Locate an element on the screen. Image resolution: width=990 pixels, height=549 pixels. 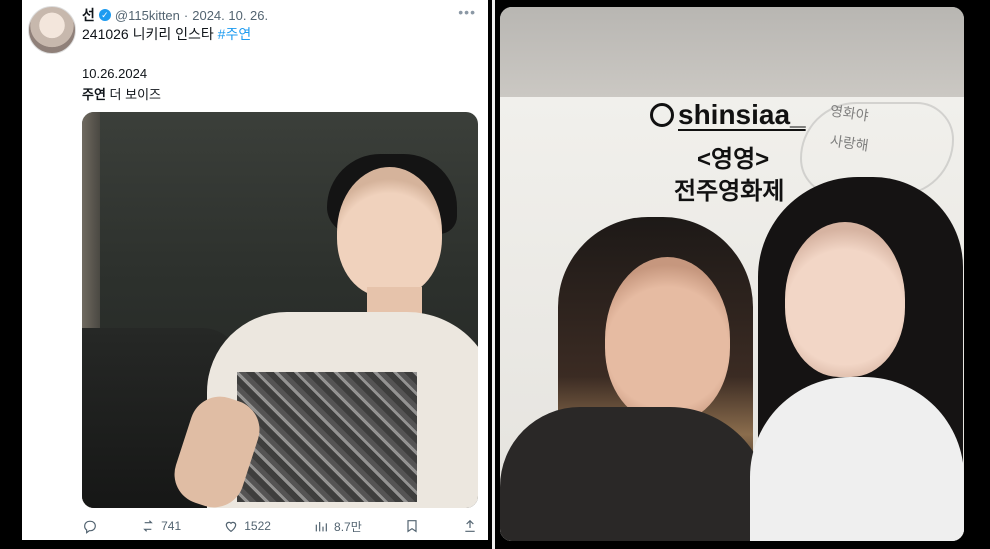
panel-divider is located at coordinates (493, 274).